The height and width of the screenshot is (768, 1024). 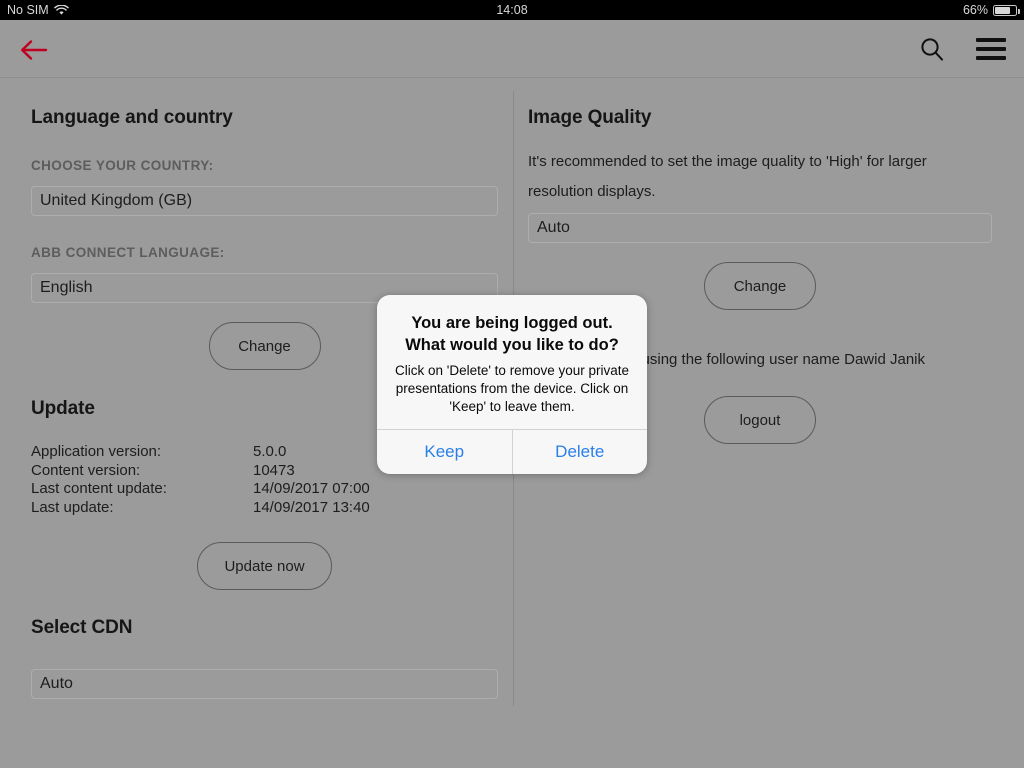 I want to click on dialog-keep-button: Keep, so click(x=444, y=452).